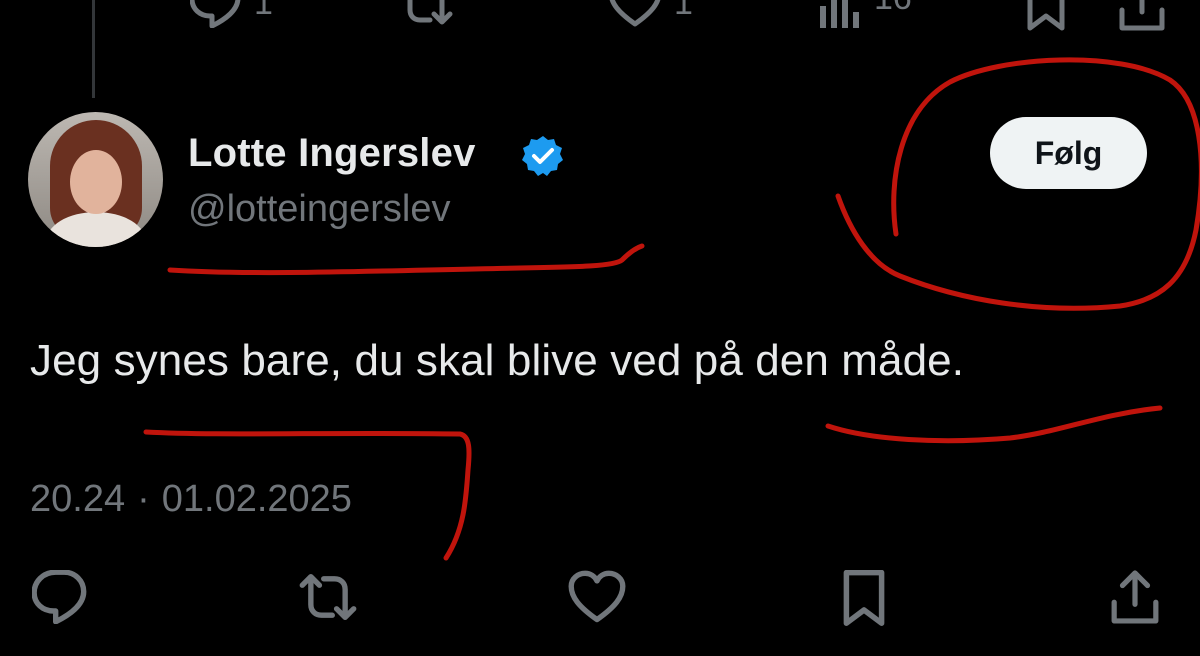 Image resolution: width=1200 pixels, height=656 pixels. Describe the element at coordinates (256, 499) in the screenshot. I see `tweet-date: 01.02.2025` at that location.